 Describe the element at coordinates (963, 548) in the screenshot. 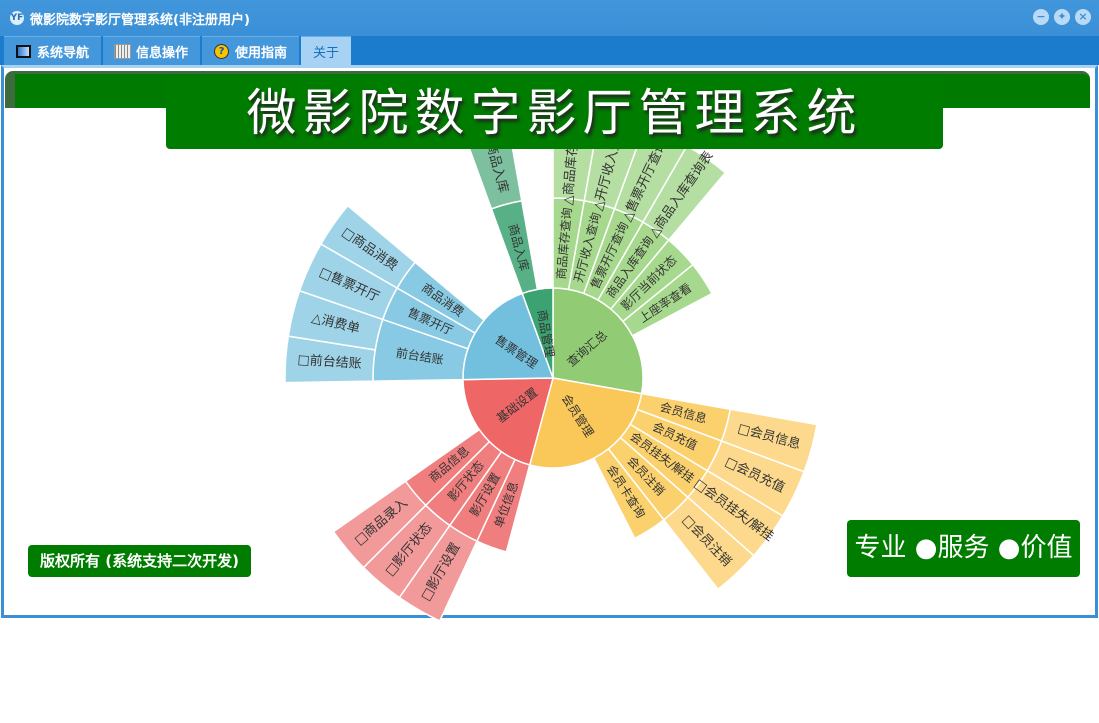

I see `slogan-badge: 专业 ●服务 ●价值` at that location.